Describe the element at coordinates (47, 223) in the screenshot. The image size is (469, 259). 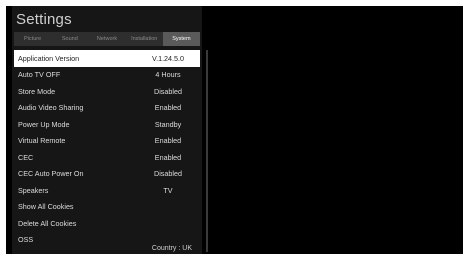
I see `menu-item-label: Delete All Cookies` at that location.